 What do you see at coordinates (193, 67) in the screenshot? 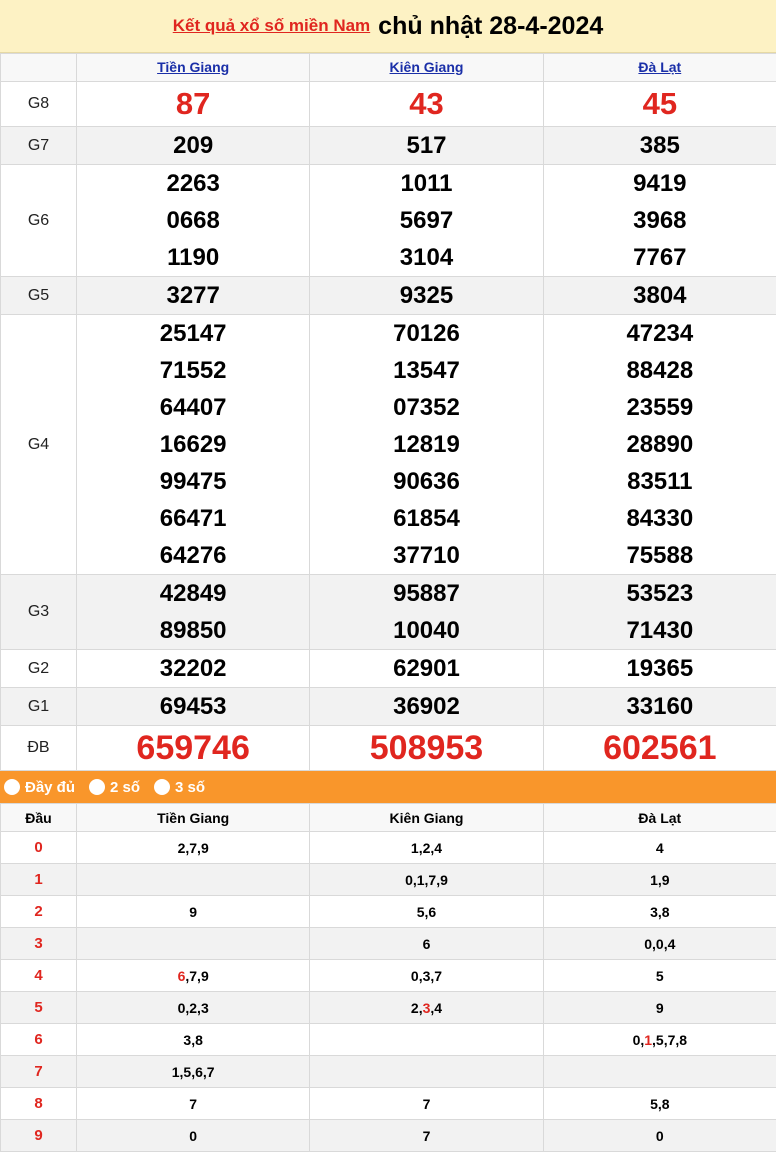
I see `province-link: Tiền Giang` at bounding box center [193, 67].